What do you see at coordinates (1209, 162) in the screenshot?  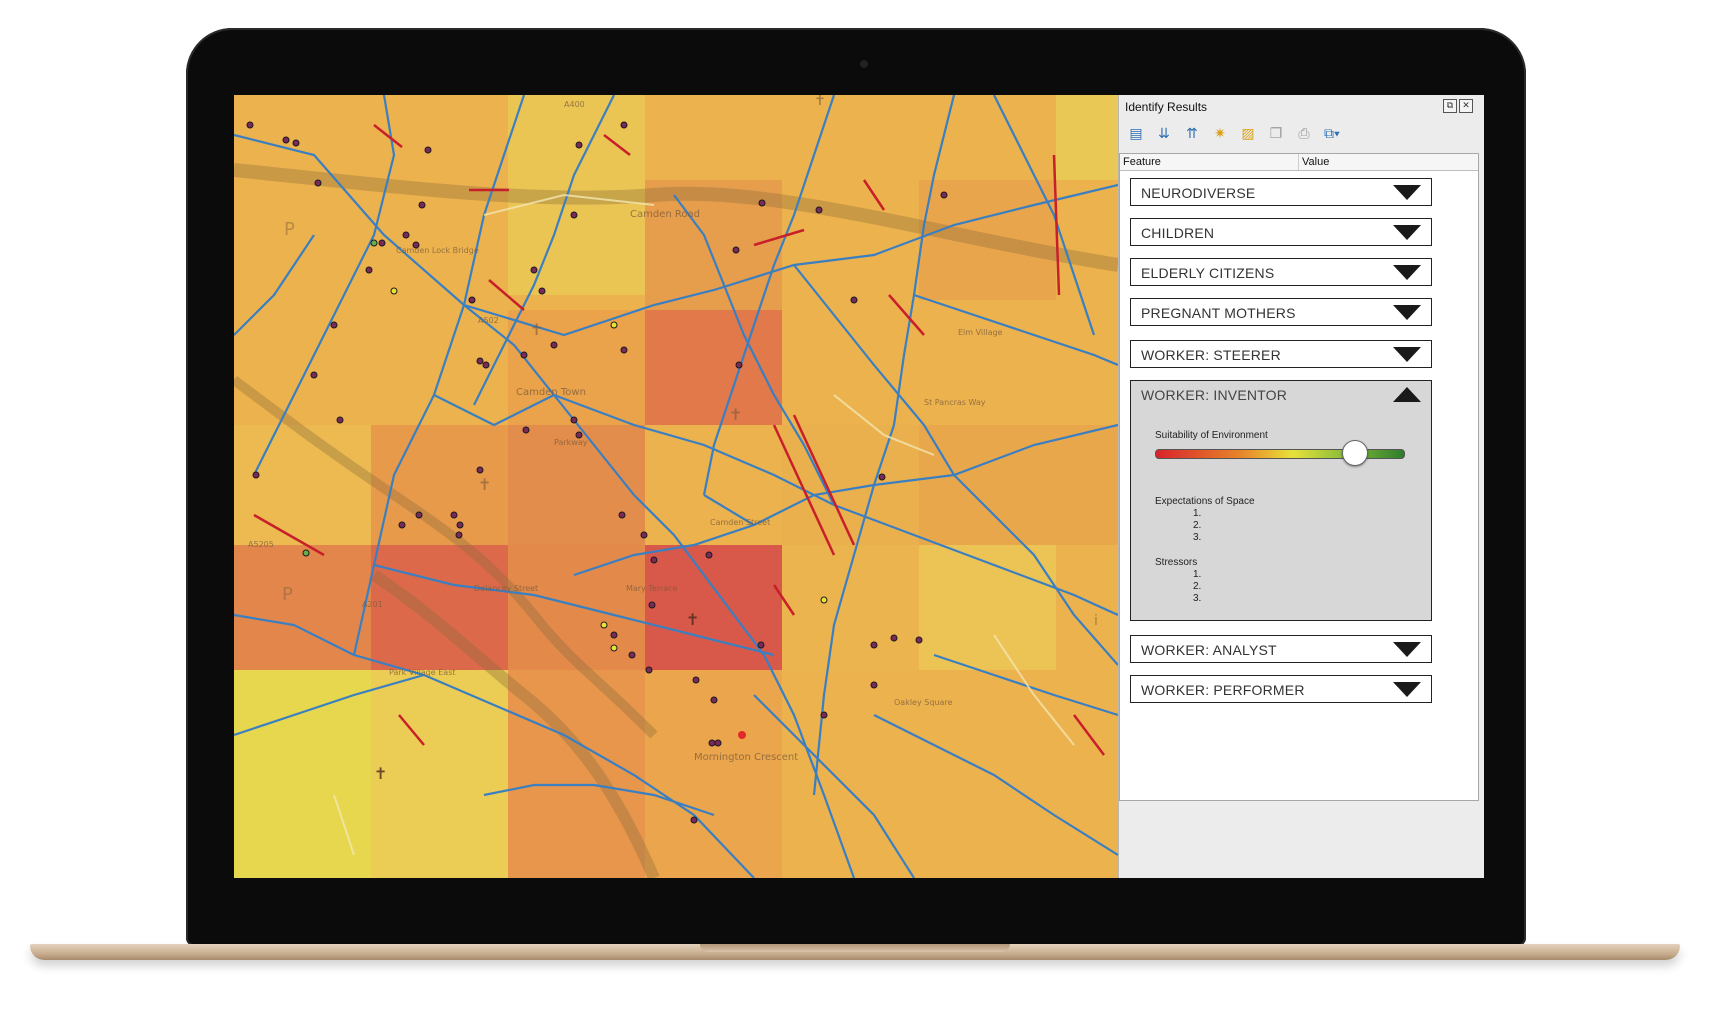 I see `column-header-feature: Feature` at bounding box center [1209, 162].